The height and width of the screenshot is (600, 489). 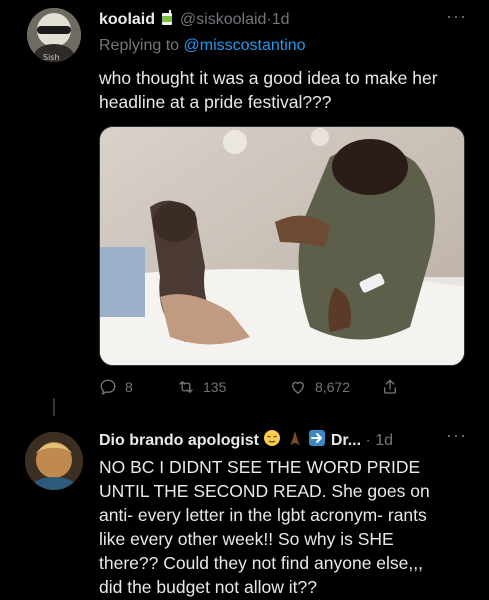 What do you see at coordinates (215, 387) in the screenshot?
I see `retweet-count: 135` at bounding box center [215, 387].